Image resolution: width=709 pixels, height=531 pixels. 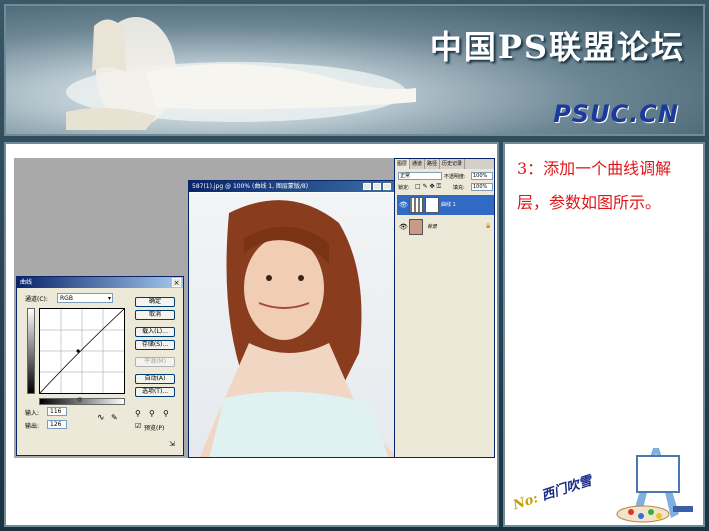 What do you see at coordinates (152, 413) in the screenshot?
I see `gray-eyedropper-icon: ⚲` at bounding box center [152, 413].